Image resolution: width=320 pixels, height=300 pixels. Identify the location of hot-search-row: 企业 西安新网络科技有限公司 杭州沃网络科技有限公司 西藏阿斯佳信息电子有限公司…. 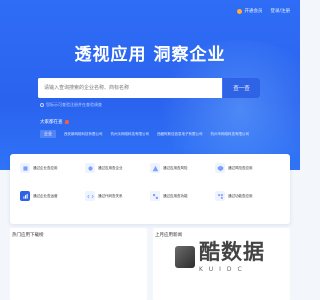
(144, 134).